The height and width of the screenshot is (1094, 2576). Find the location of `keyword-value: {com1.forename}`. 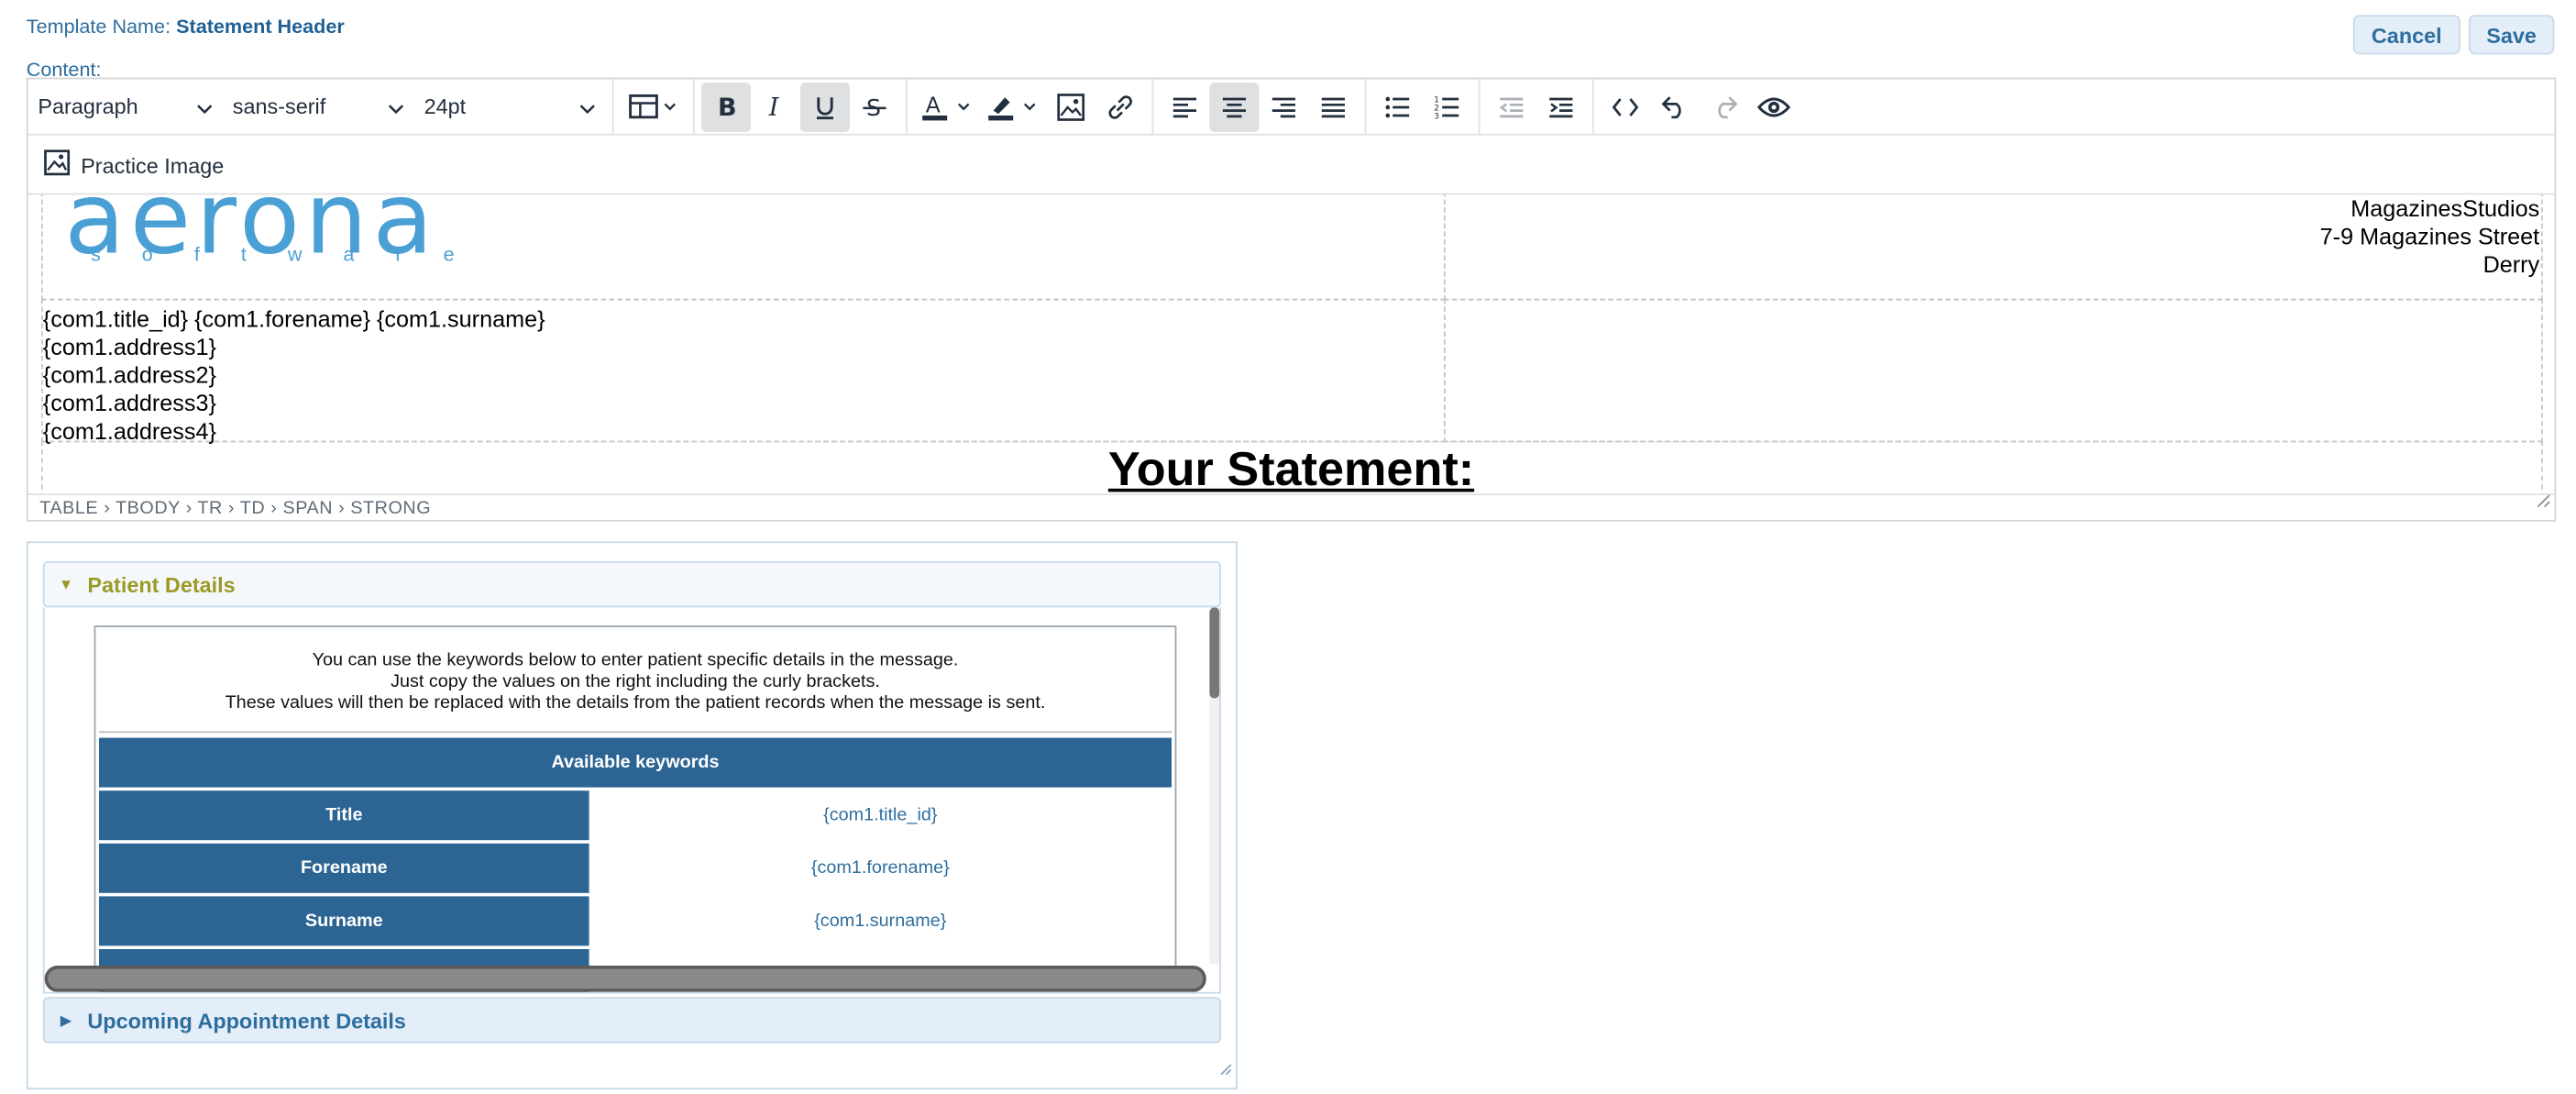

keyword-value: {com1.forename} is located at coordinates (881, 868).